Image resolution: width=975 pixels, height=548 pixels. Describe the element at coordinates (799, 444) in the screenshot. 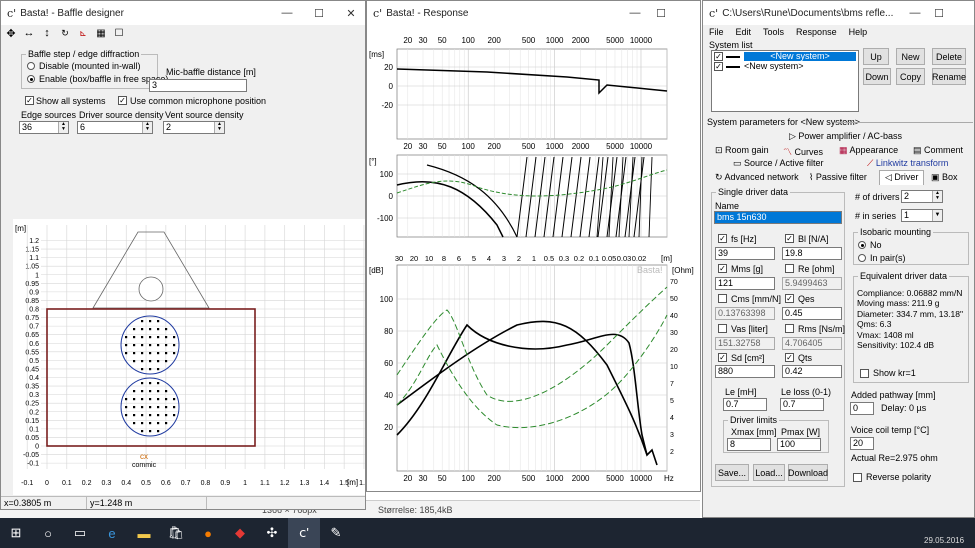

I see `pmax-input: 100` at that location.